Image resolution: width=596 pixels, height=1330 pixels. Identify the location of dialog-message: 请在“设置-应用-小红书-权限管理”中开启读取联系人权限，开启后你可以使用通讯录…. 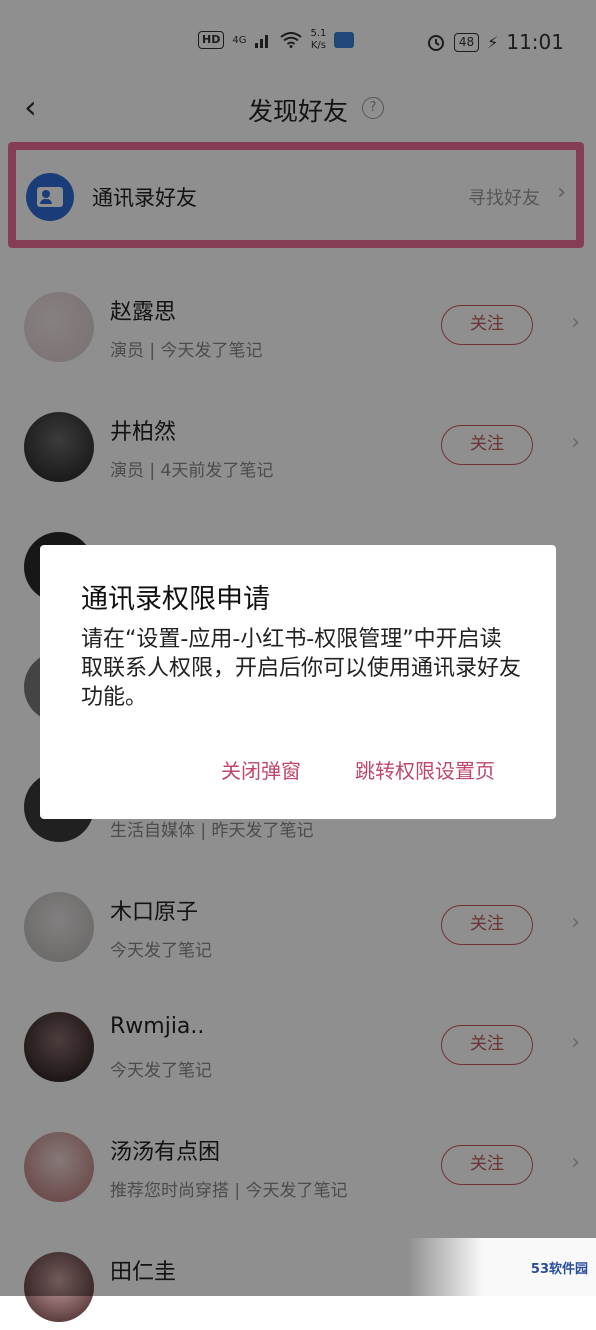
(301, 668).